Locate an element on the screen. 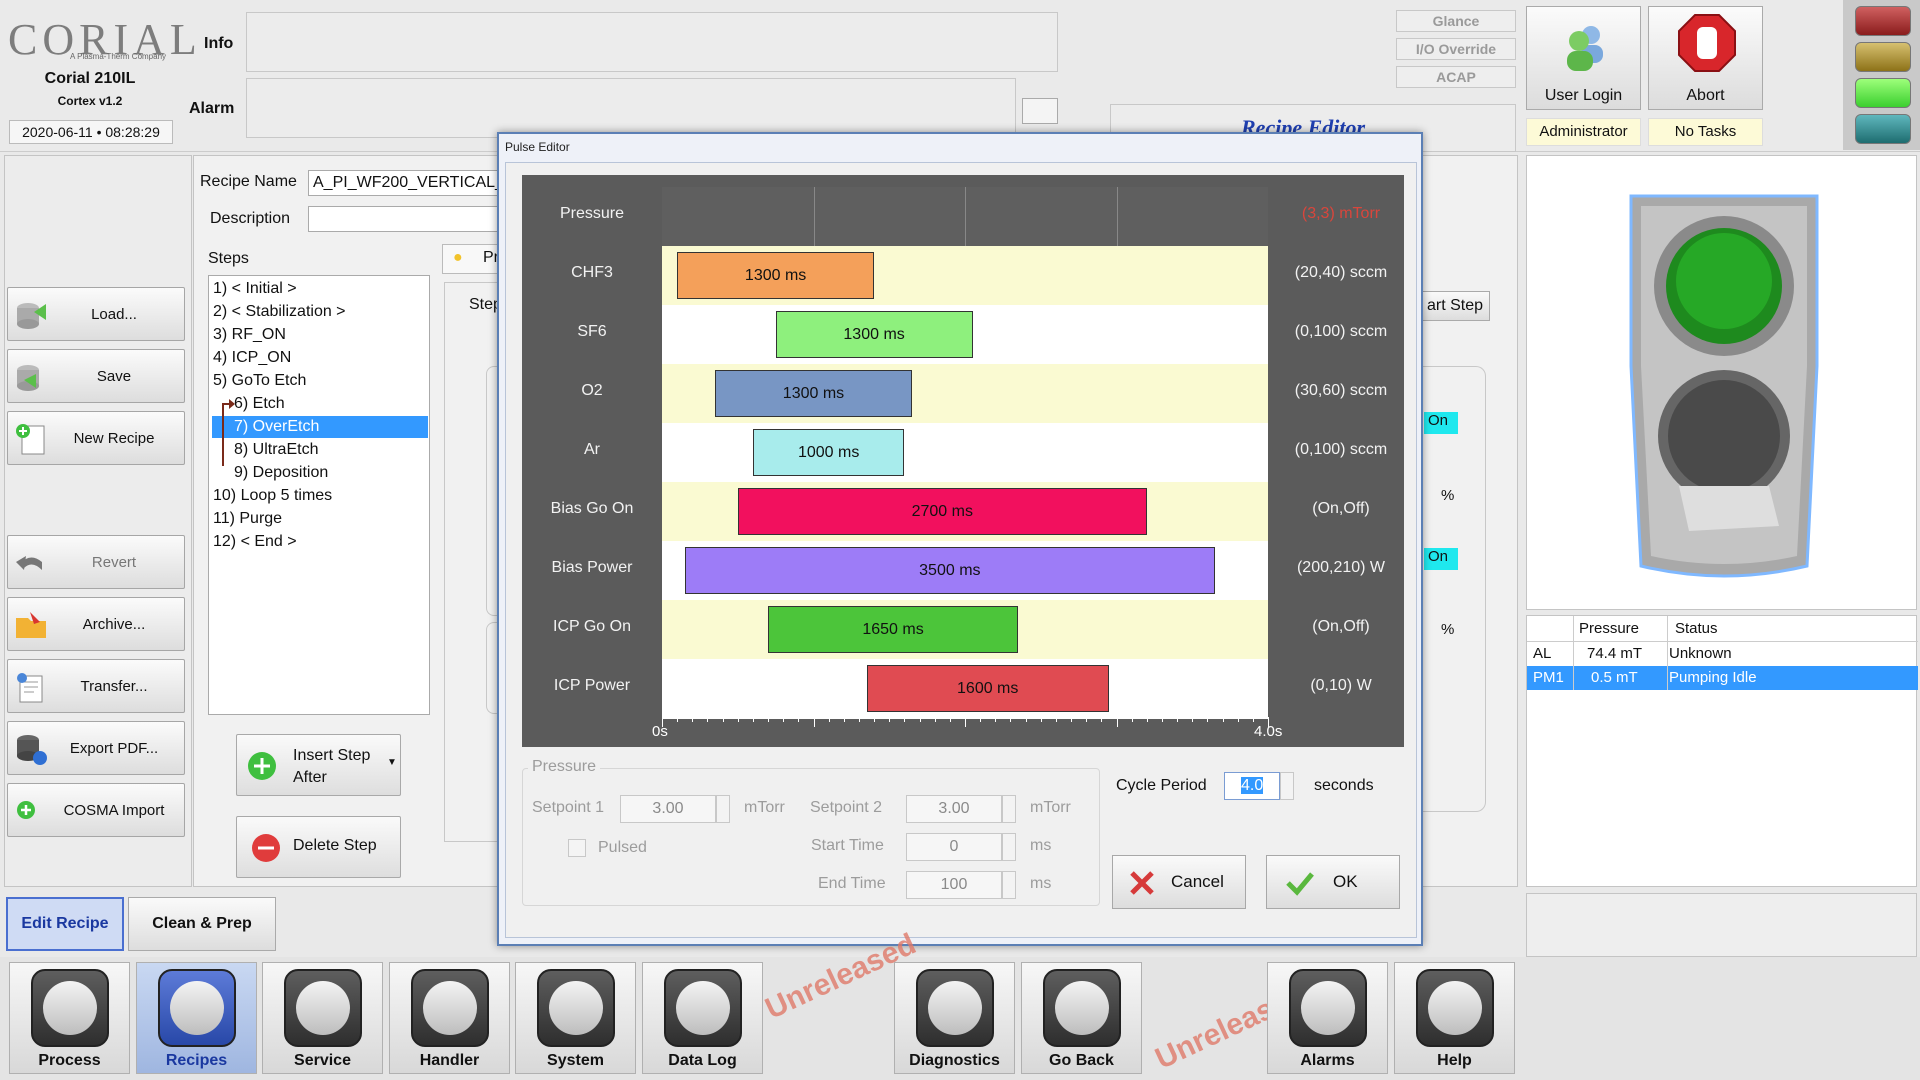 The width and height of the screenshot is (1920, 1080). axis-tick is located at coordinates (1268, 722).